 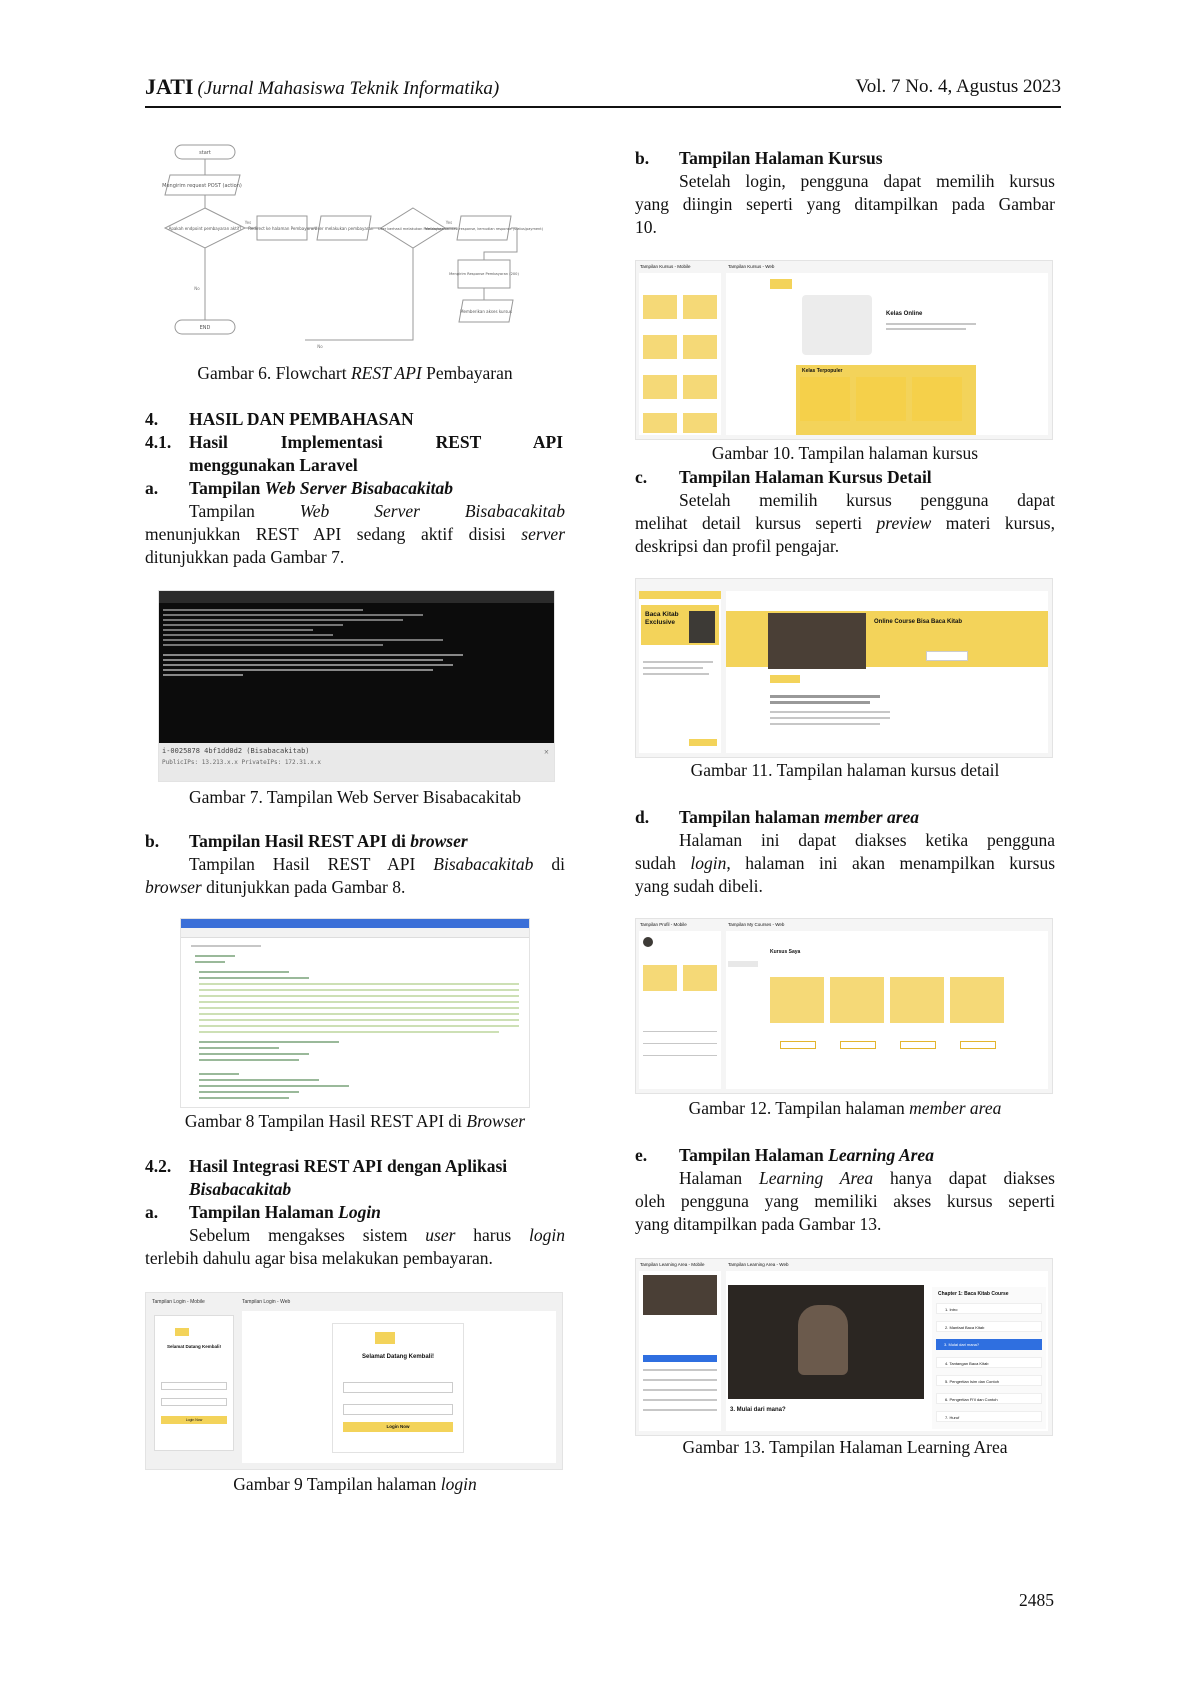 What do you see at coordinates (758, 1224) in the screenshot?
I see `right-e-line3: yang ditampilkan pada Gambar 13.` at bounding box center [758, 1224].